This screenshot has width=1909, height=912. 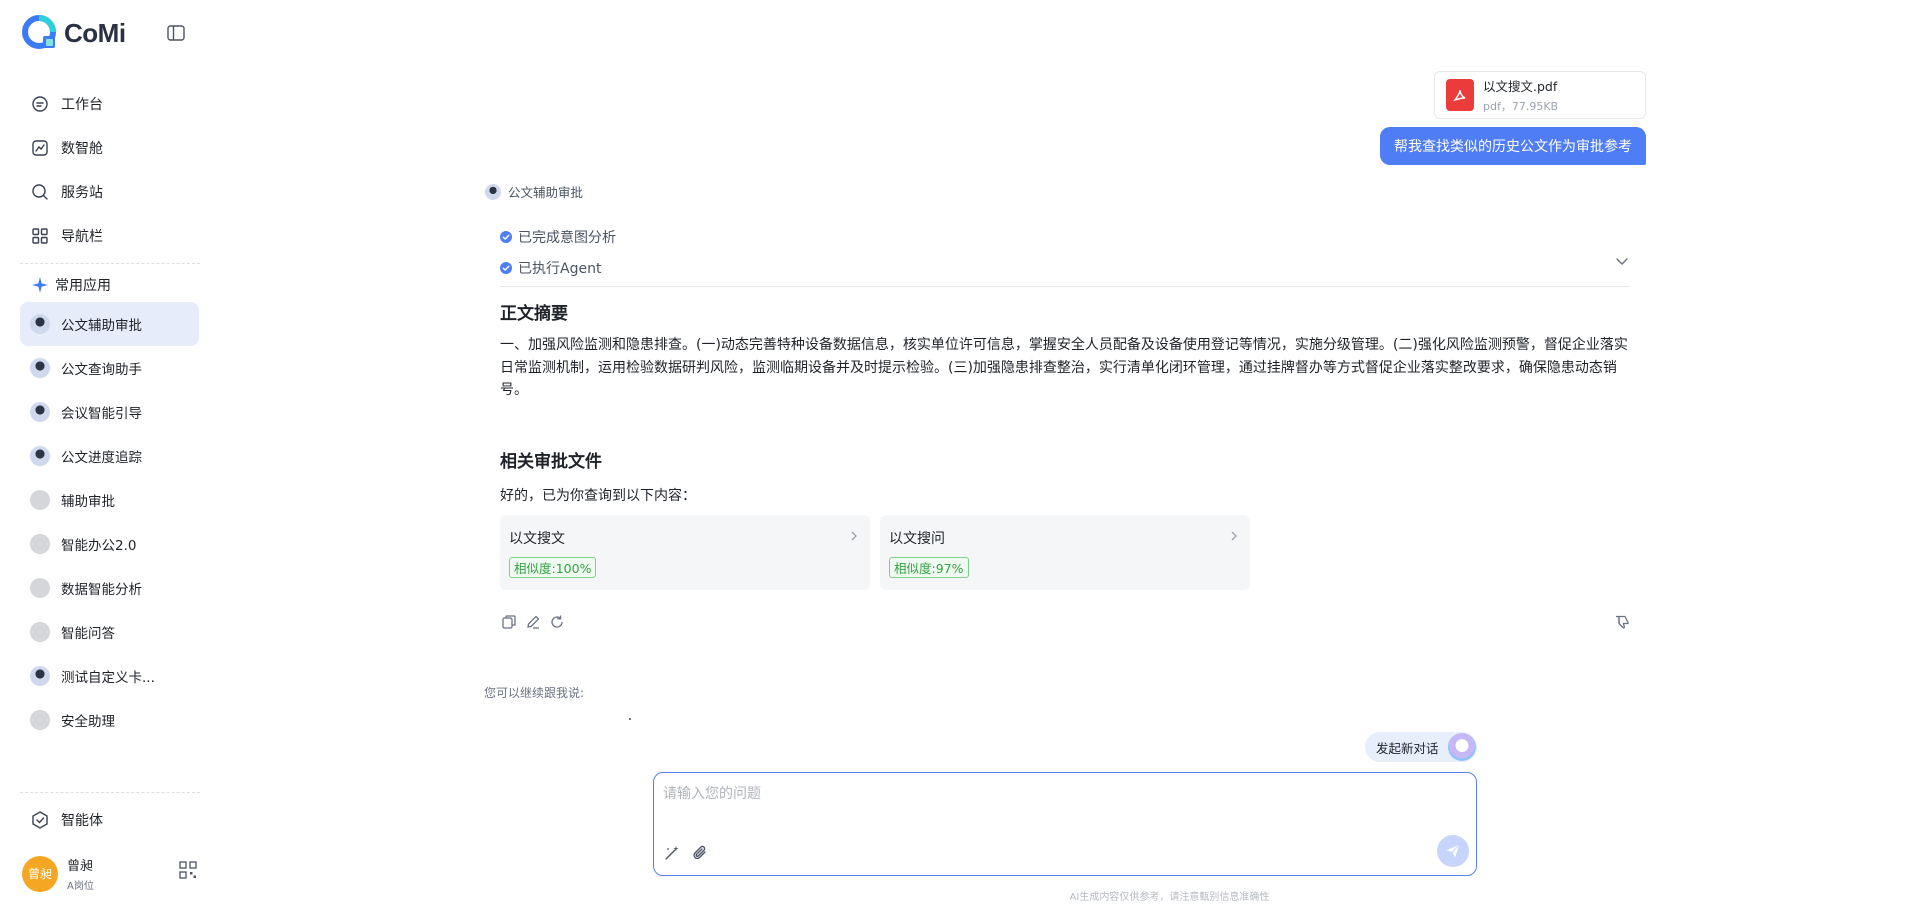 What do you see at coordinates (917, 539) in the screenshot?
I see `related-file-title: 以文搜问` at bounding box center [917, 539].